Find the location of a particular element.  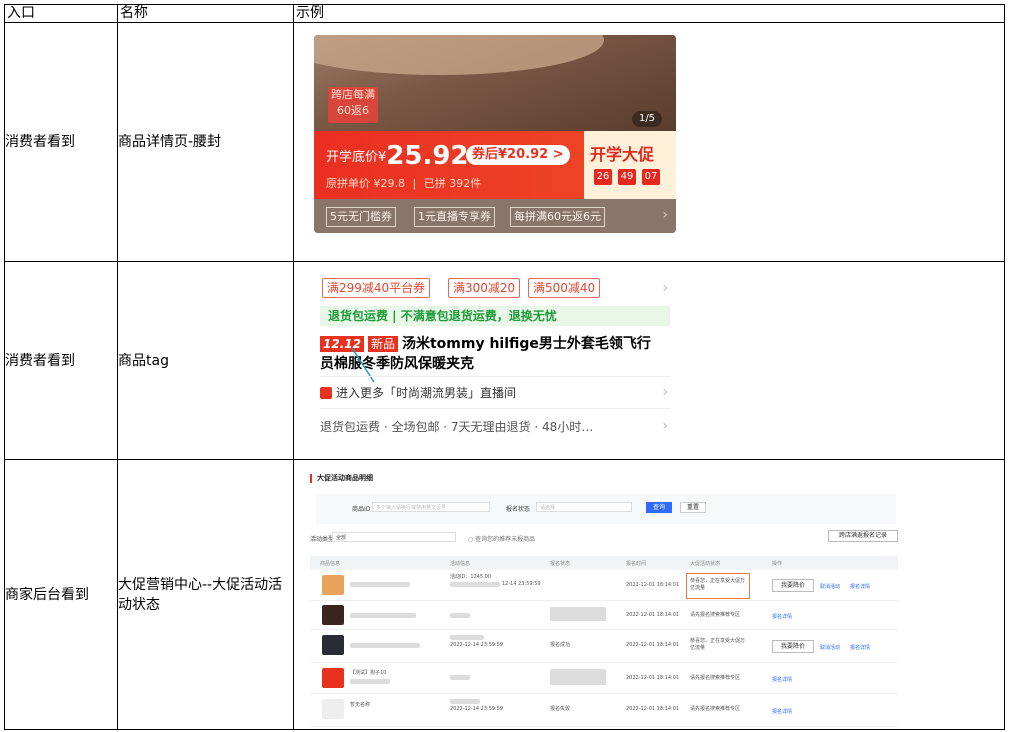

header-entry: 入口 is located at coordinates (61, 13).